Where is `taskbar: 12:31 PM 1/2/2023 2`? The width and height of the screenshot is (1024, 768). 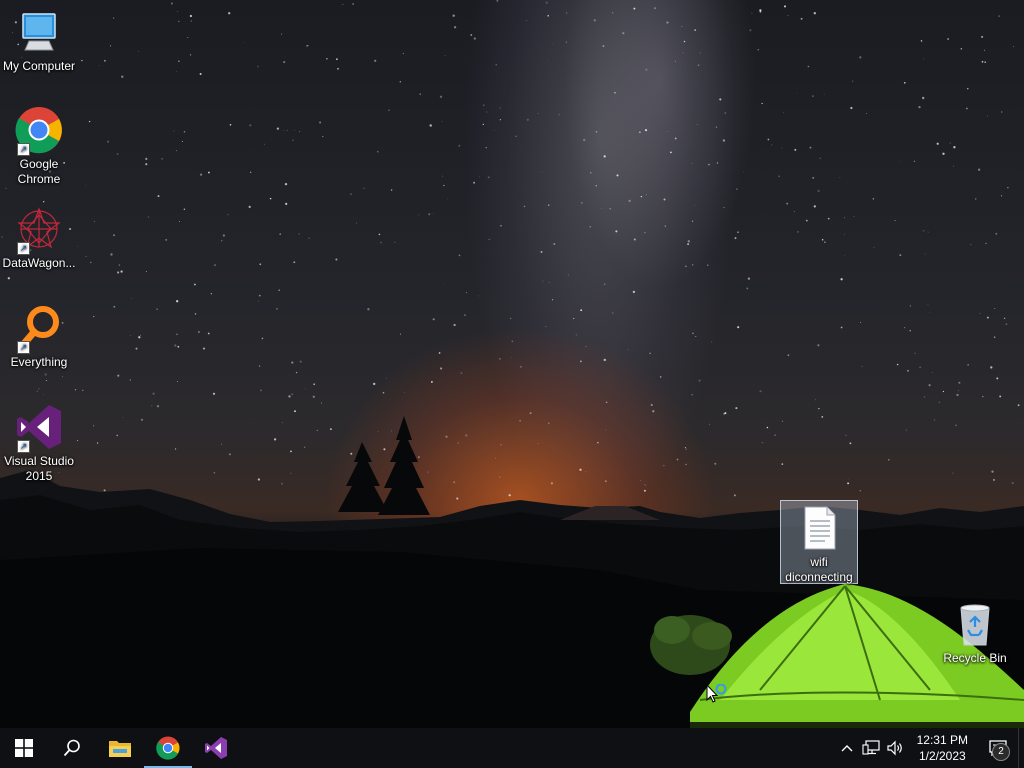 taskbar: 12:31 PM 1/2/2023 2 is located at coordinates (512, 748).